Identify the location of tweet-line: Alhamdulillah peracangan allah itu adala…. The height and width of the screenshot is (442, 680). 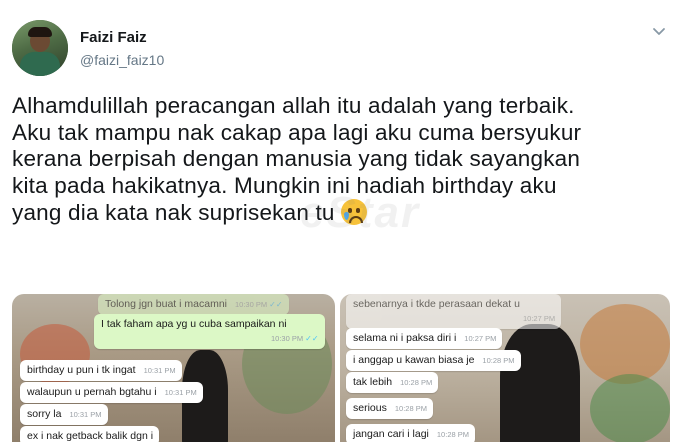
(293, 105).